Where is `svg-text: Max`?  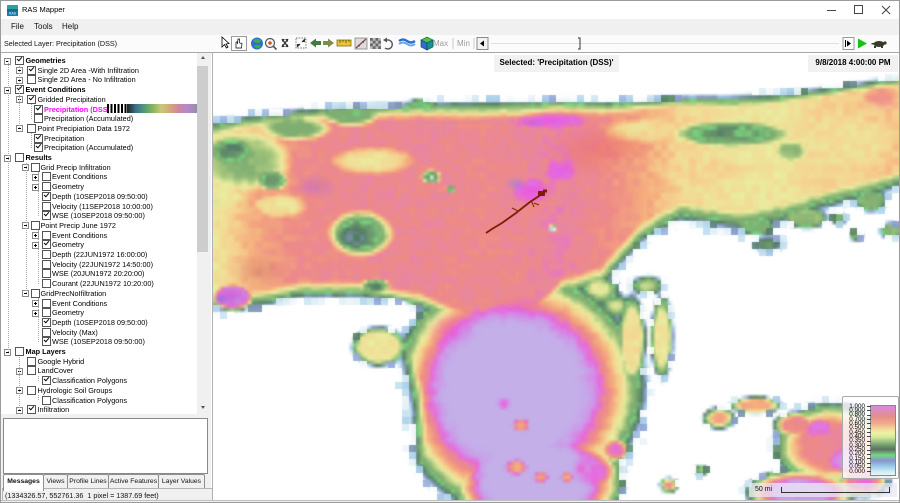
svg-text: Max is located at coordinates (440, 43).